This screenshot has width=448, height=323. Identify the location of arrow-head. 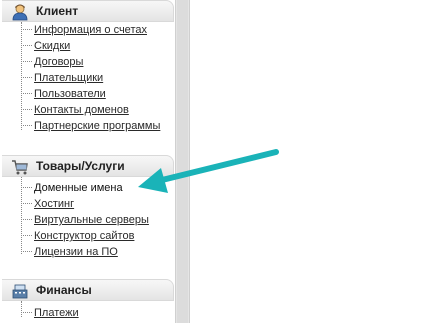
(153, 180).